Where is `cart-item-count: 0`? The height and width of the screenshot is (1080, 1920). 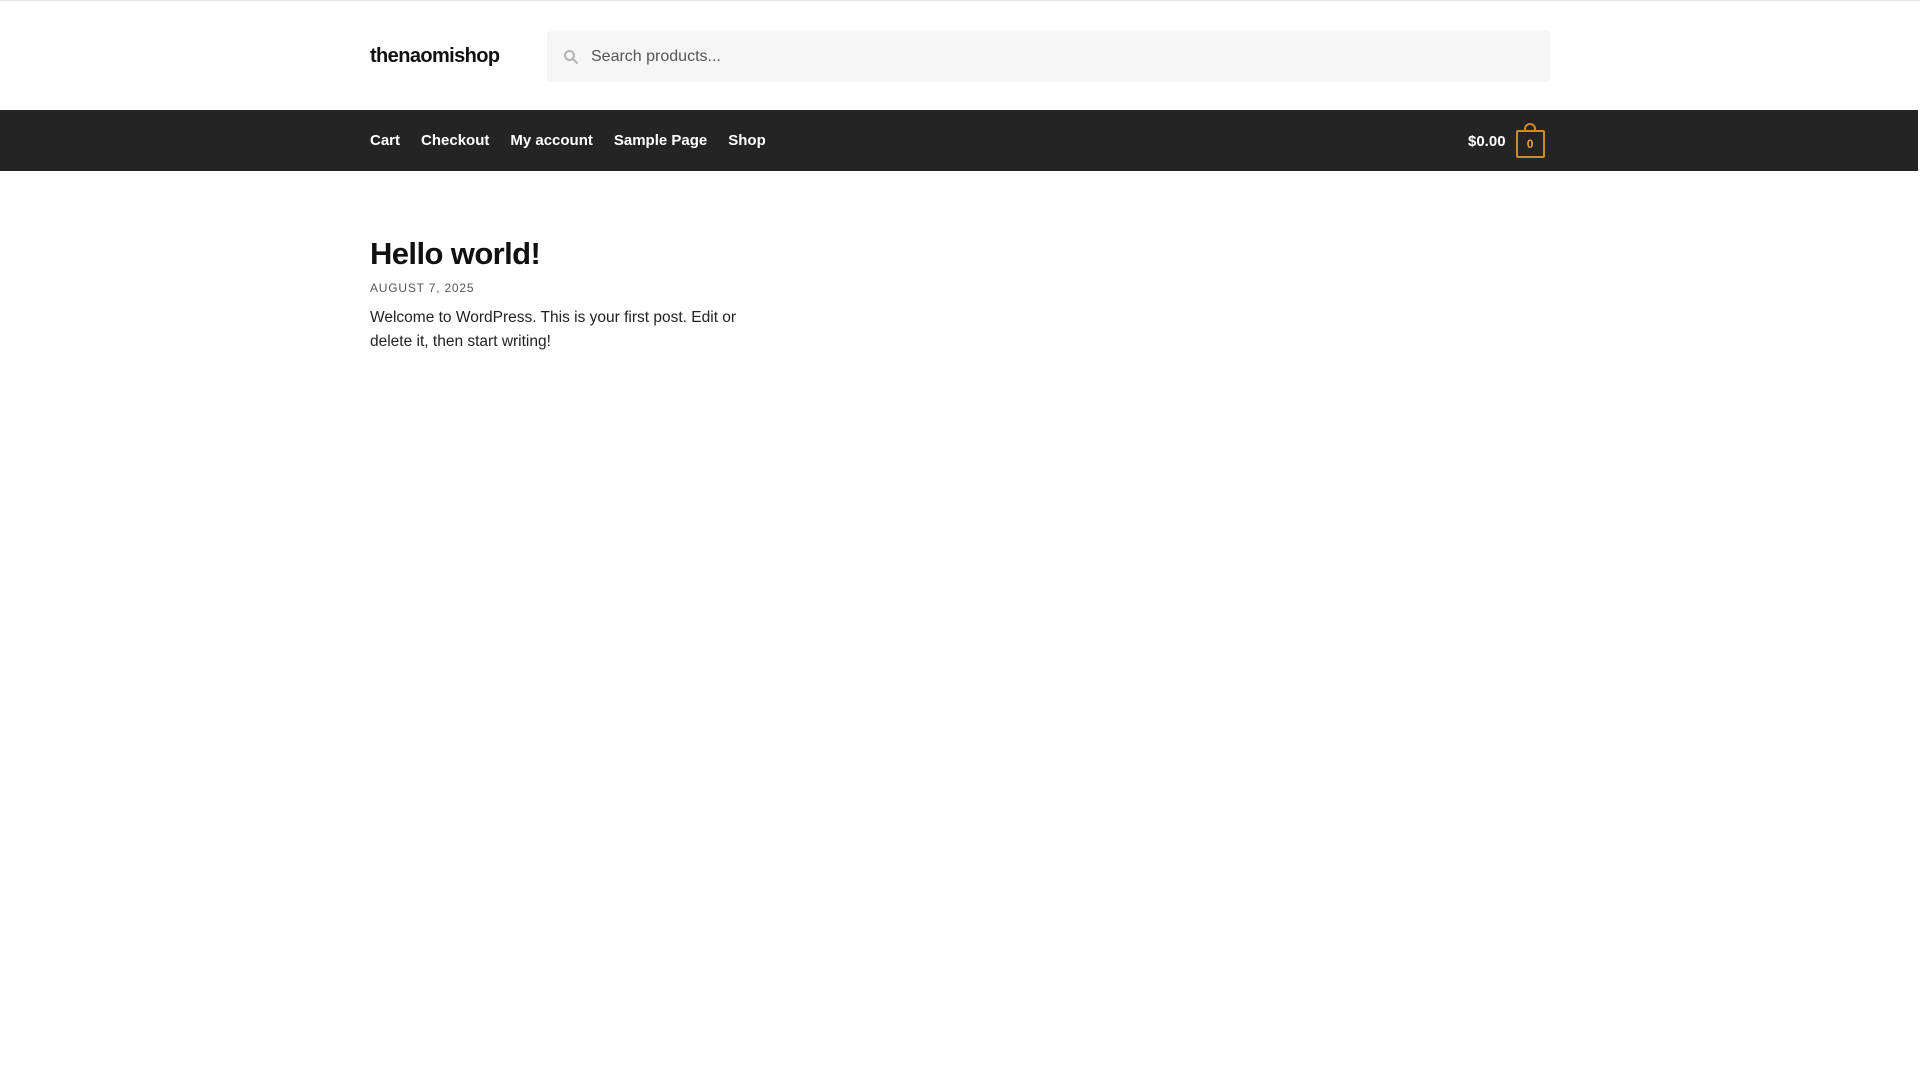 cart-item-count: 0 is located at coordinates (1530, 144).